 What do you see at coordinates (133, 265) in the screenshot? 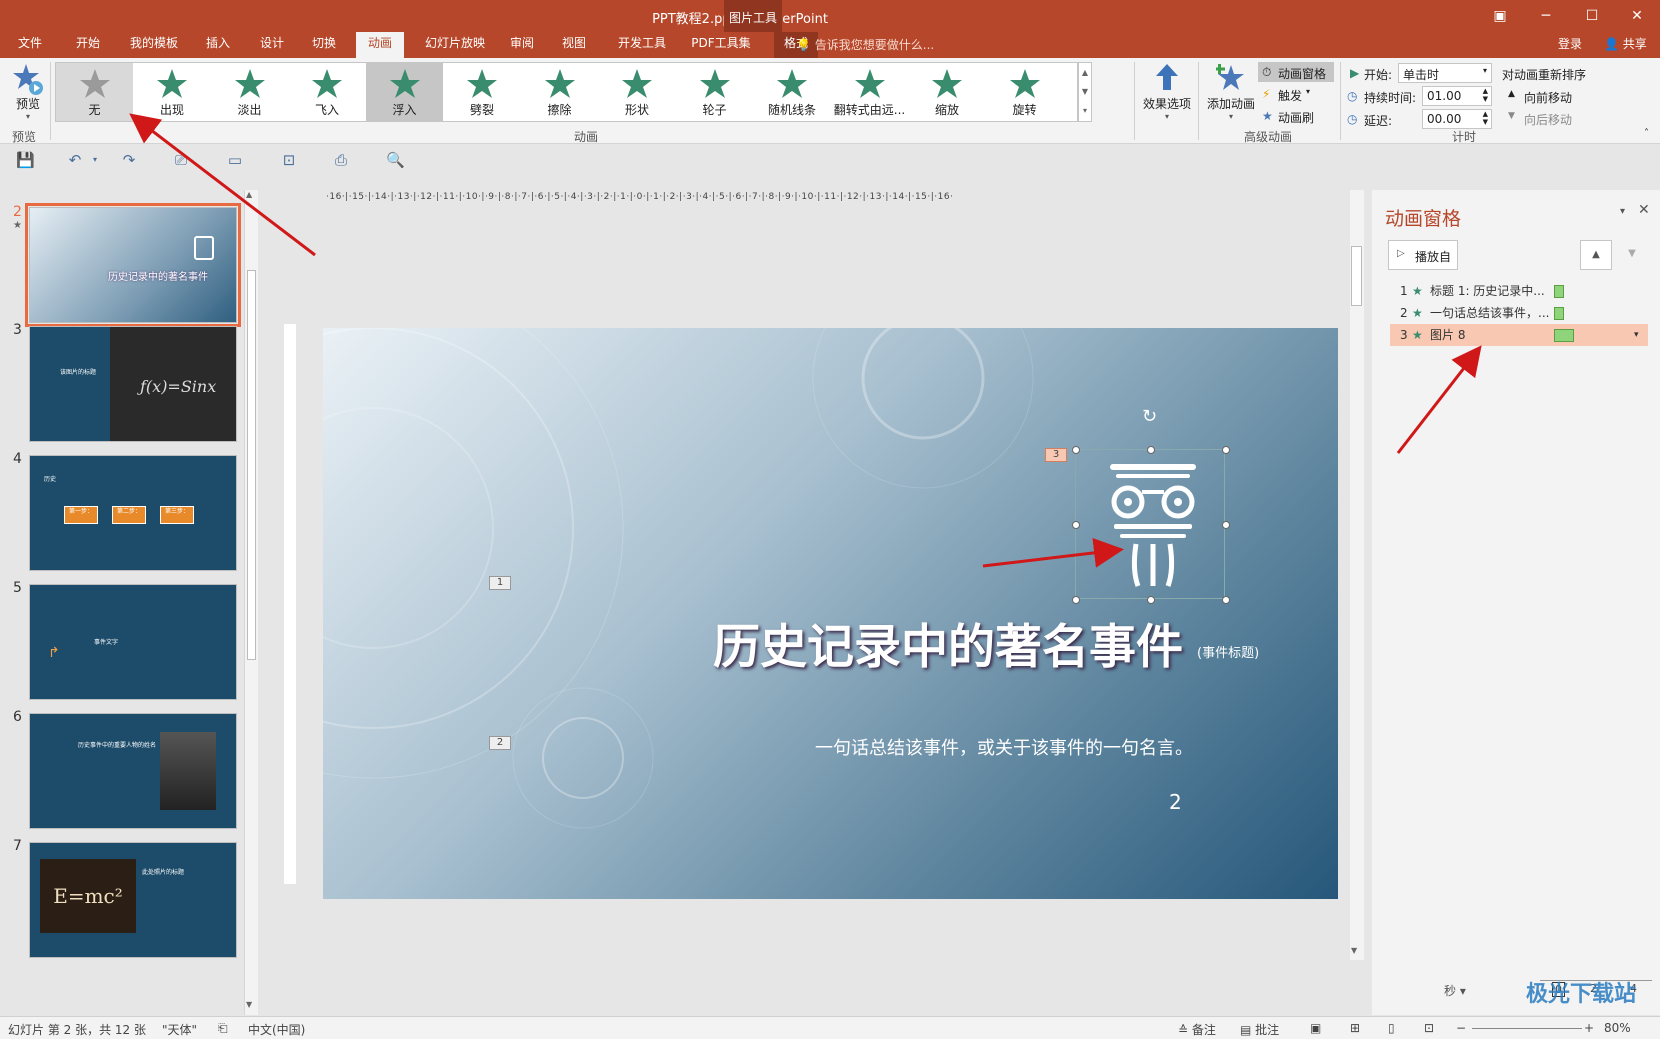
I see `slide-thumbnail-2: 历史记录中的著名事件` at bounding box center [133, 265].